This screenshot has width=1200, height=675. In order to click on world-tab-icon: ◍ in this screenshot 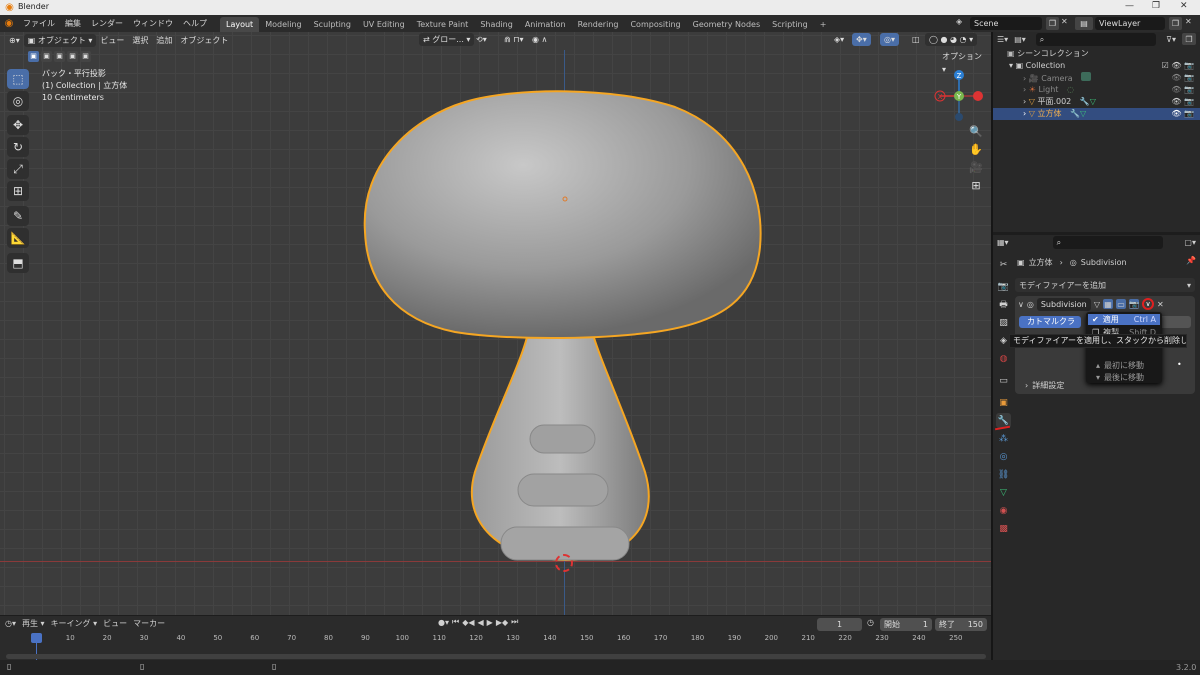, I will do `click(1003, 358)`.